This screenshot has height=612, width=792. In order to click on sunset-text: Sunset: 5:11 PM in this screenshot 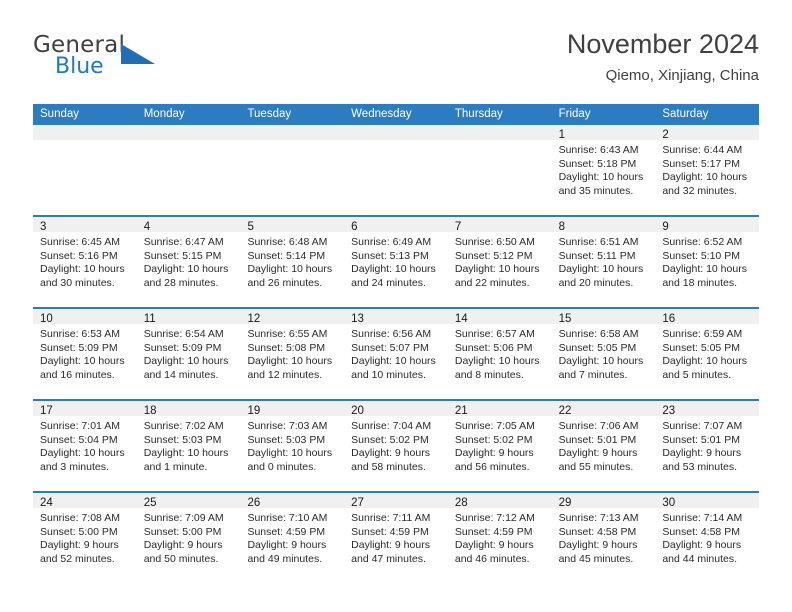, I will do `click(597, 255)`.